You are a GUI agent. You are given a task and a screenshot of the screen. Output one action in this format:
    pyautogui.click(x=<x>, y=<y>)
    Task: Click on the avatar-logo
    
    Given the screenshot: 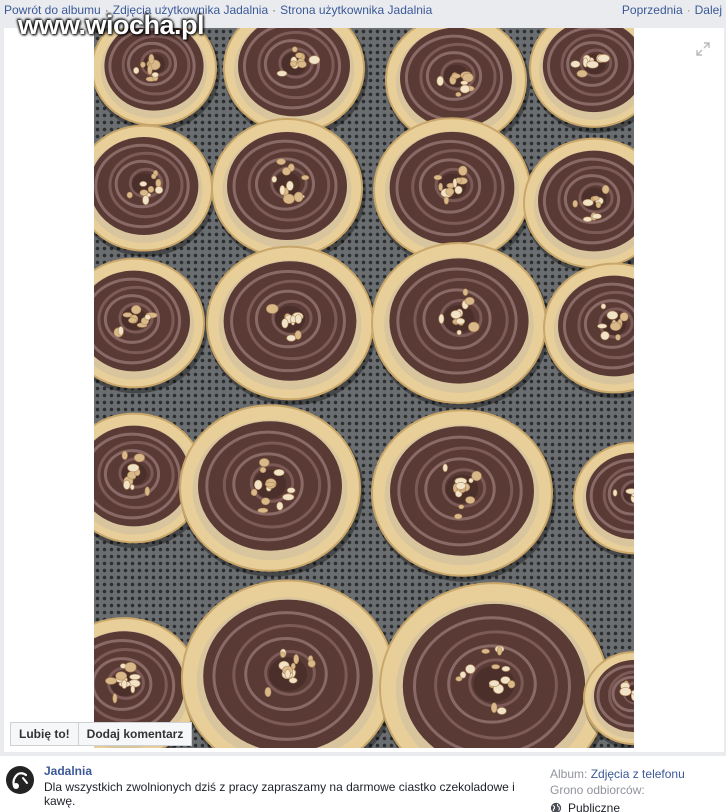 What is the action you would take?
    pyautogui.click(x=20, y=780)
    